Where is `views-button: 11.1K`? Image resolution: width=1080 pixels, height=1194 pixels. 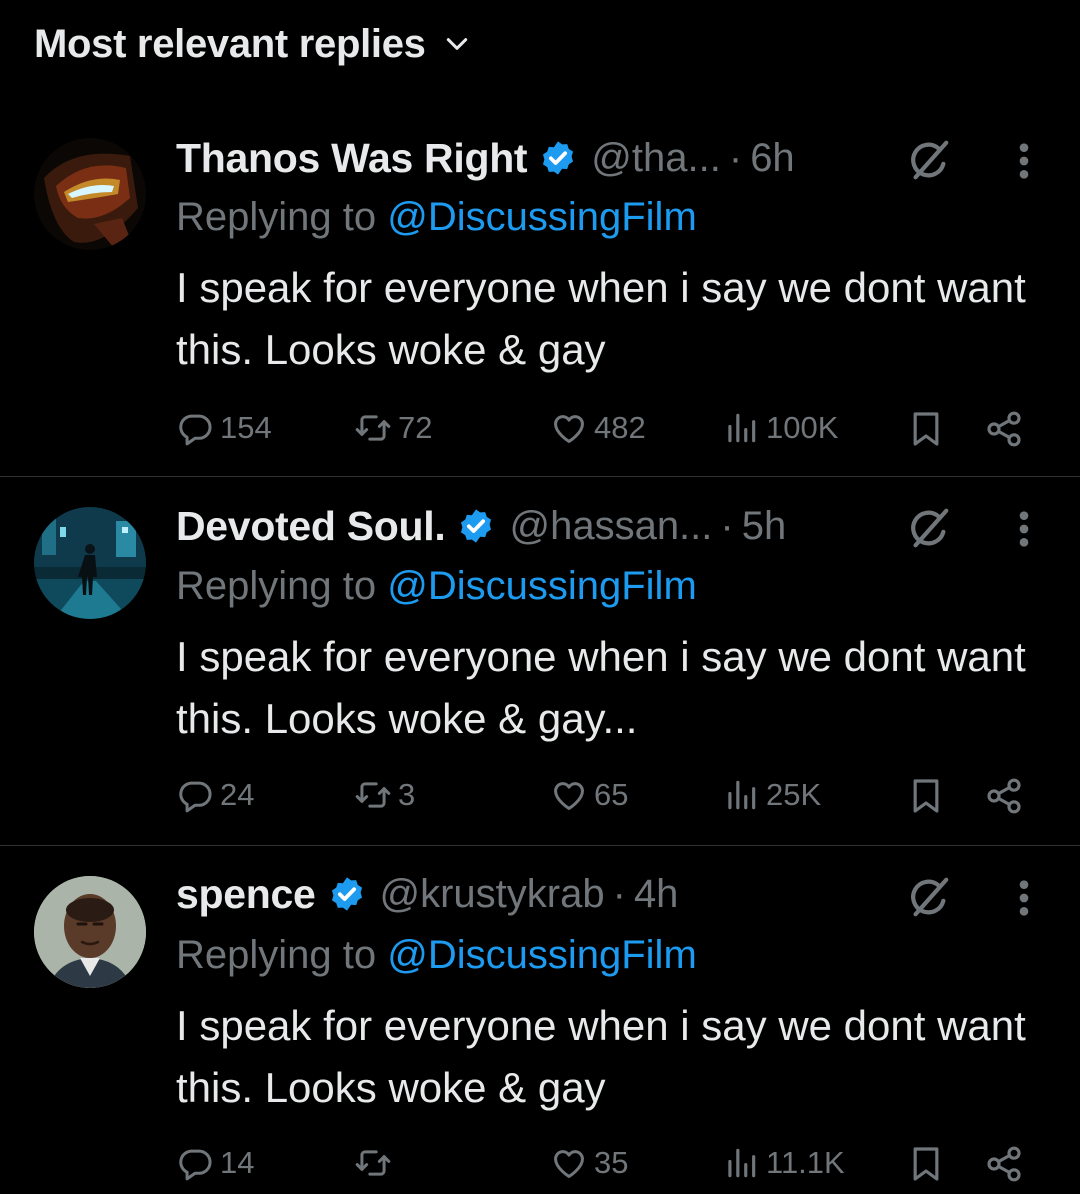
views-button: 11.1K is located at coordinates (783, 1163).